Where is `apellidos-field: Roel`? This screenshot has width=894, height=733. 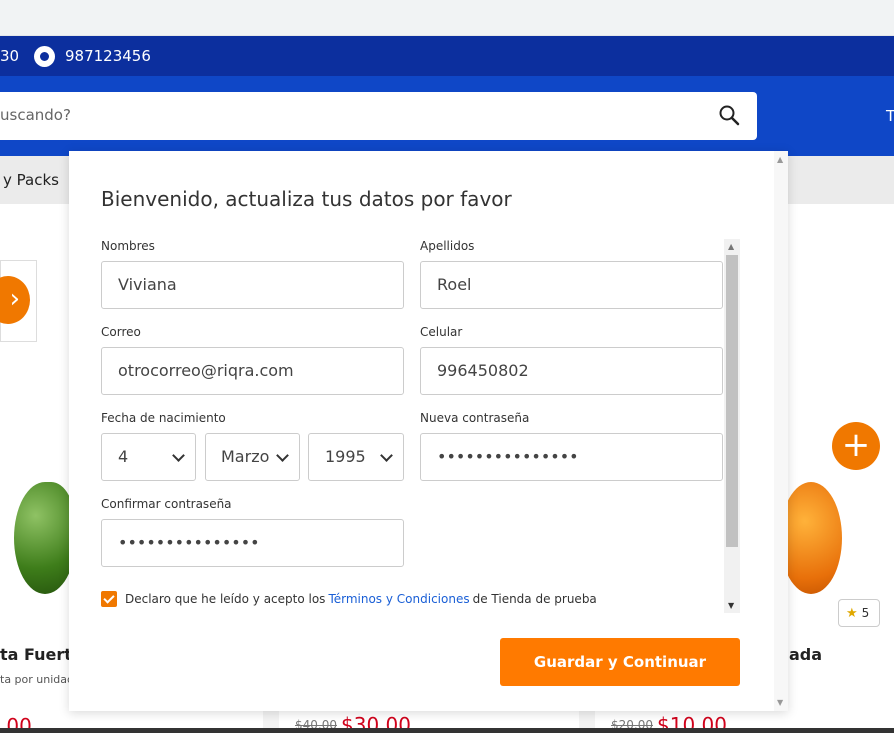 apellidos-field: Roel is located at coordinates (571, 285).